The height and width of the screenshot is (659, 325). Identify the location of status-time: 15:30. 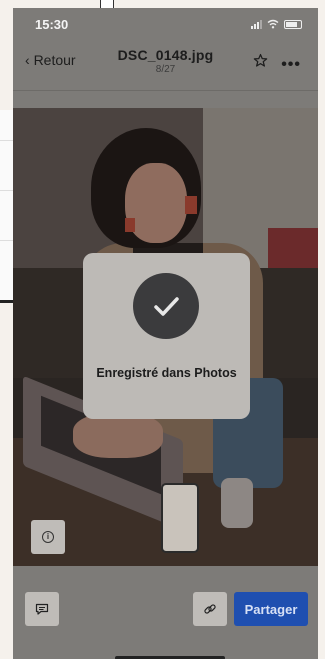
(52, 24).